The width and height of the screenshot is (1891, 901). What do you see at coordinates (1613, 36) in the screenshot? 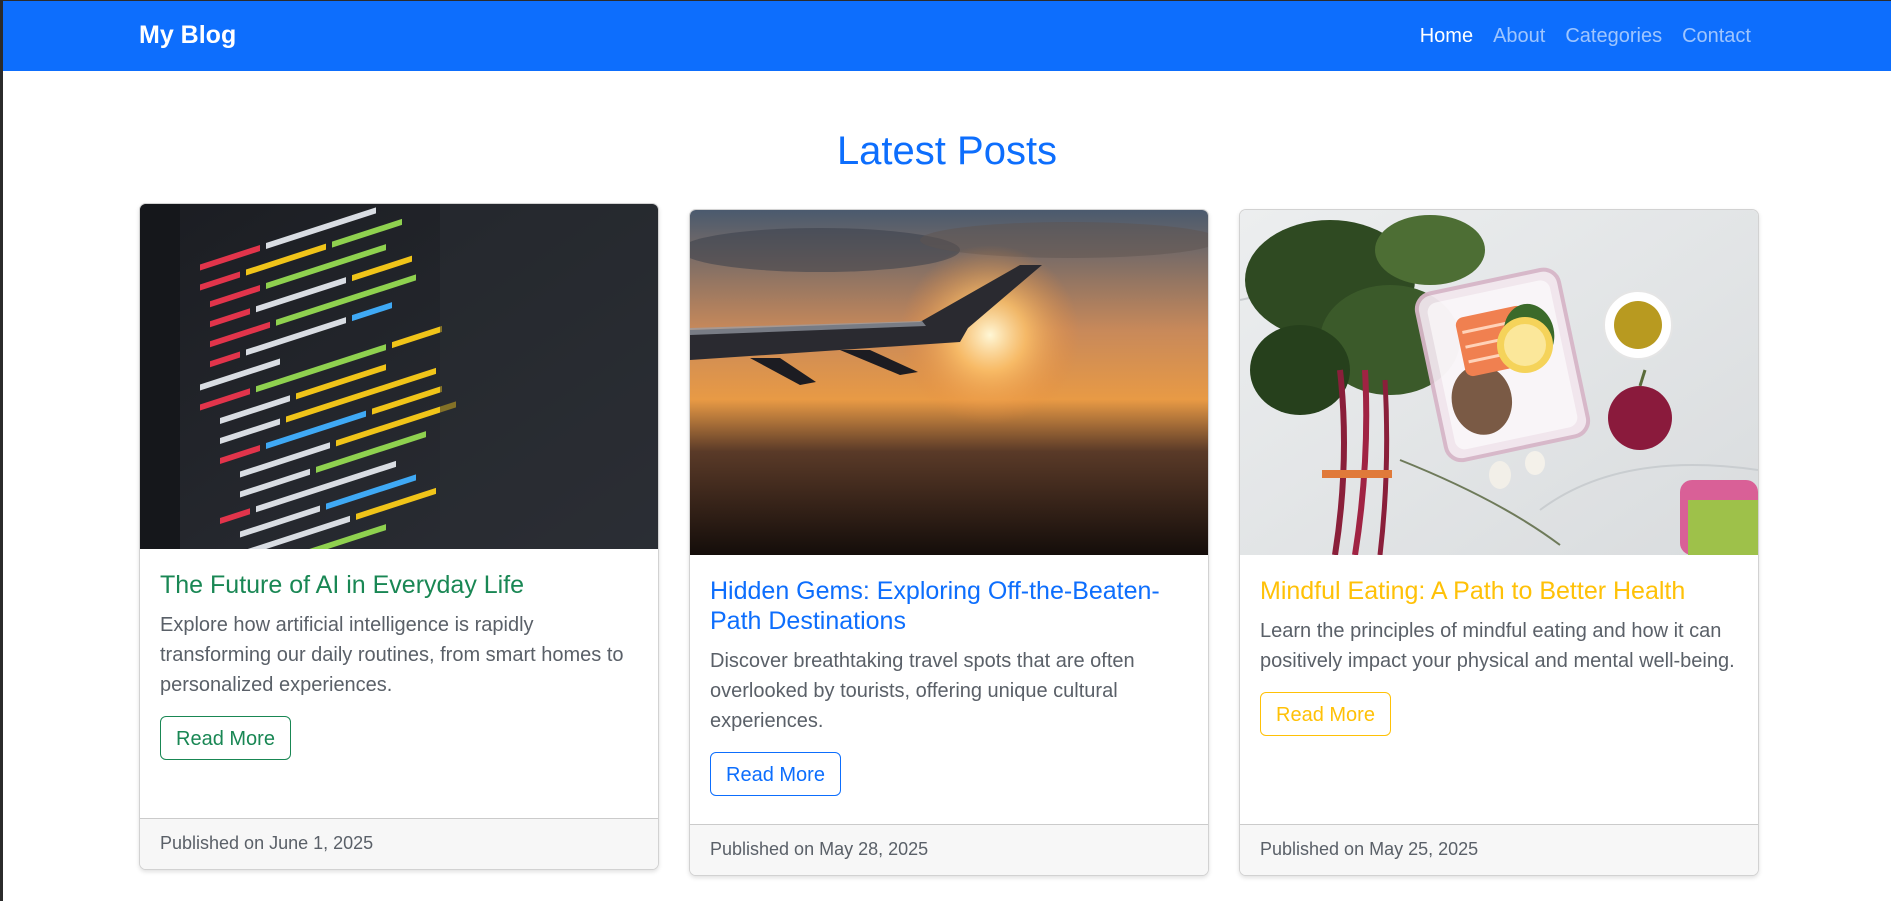
I see `nav-link-categories: Categories` at bounding box center [1613, 36].